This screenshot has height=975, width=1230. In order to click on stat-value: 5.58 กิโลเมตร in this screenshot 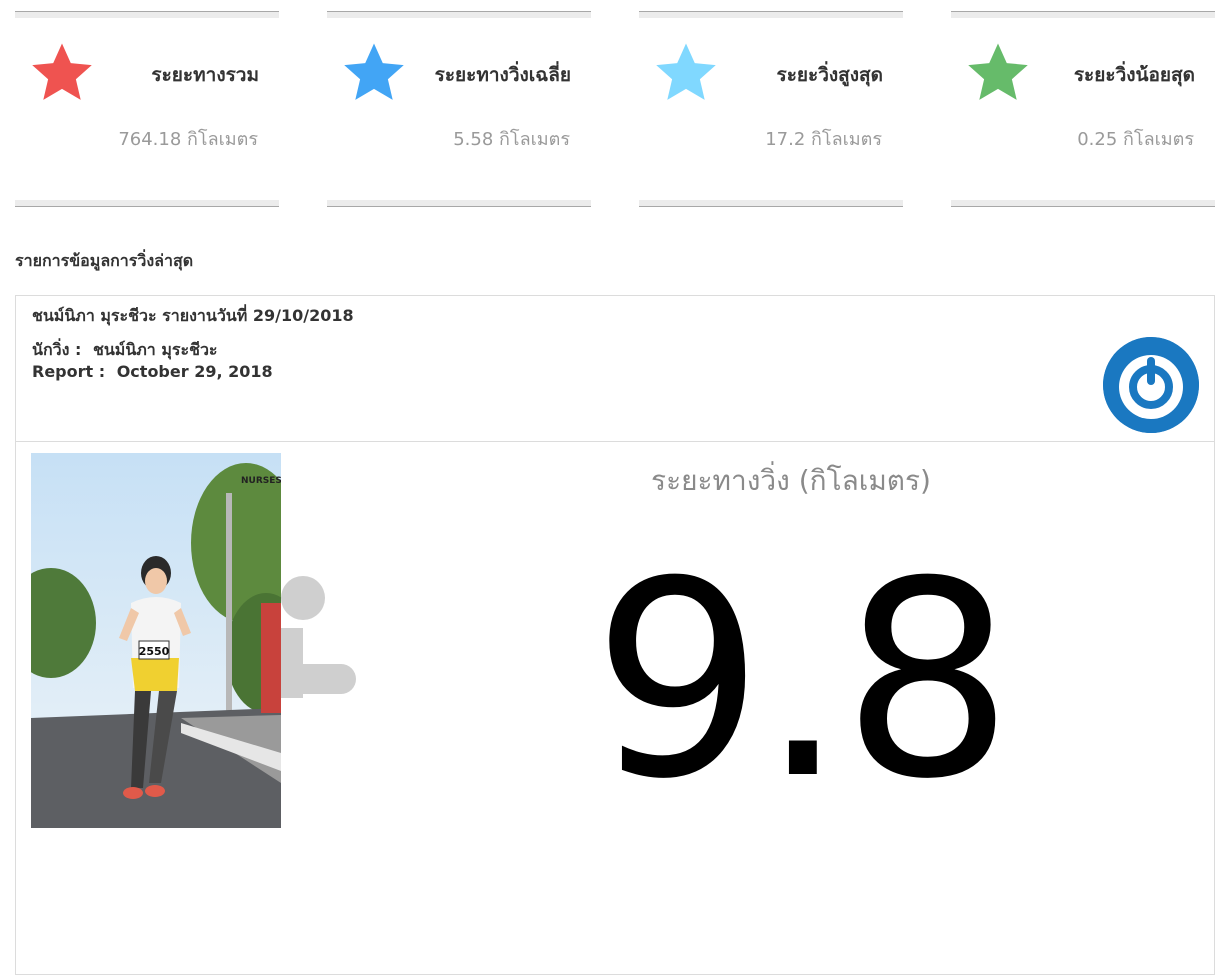, I will do `click(511, 139)`.